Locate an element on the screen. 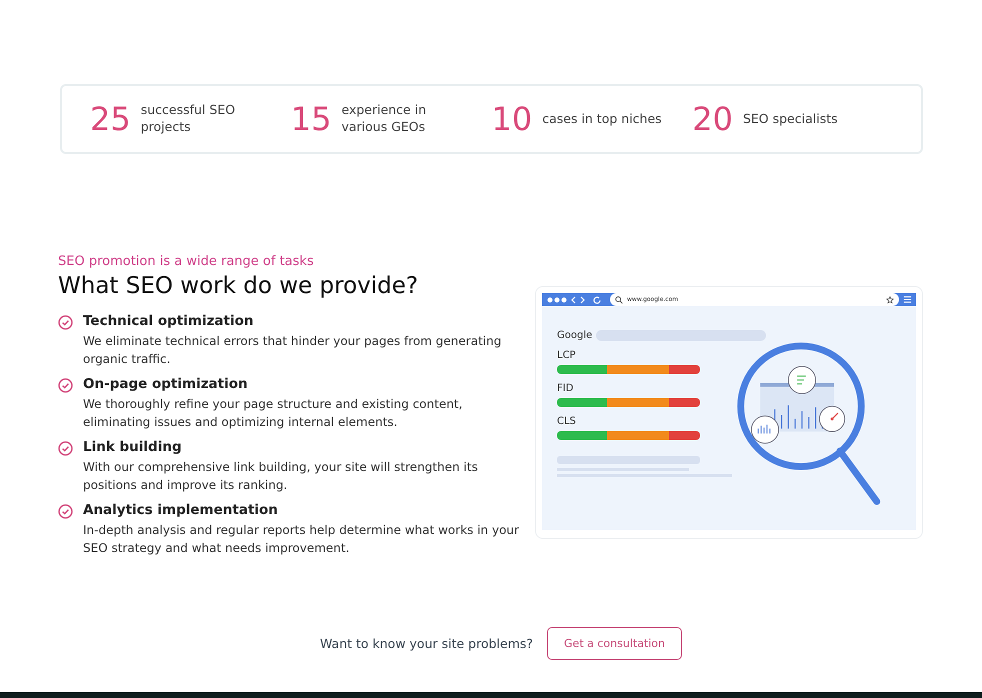 Image resolution: width=982 pixels, height=698 pixels. search-icon is located at coordinates (619, 300).